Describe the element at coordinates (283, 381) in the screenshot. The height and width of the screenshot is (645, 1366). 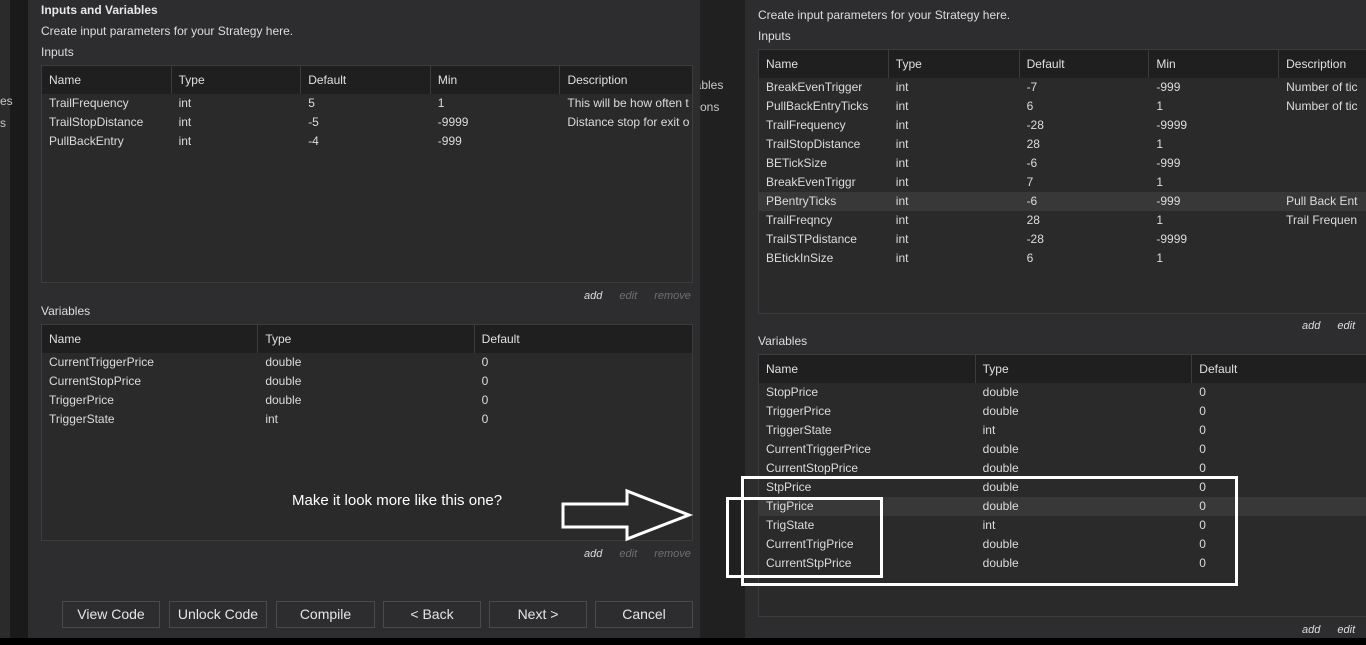
I see `table-cell: double` at that location.